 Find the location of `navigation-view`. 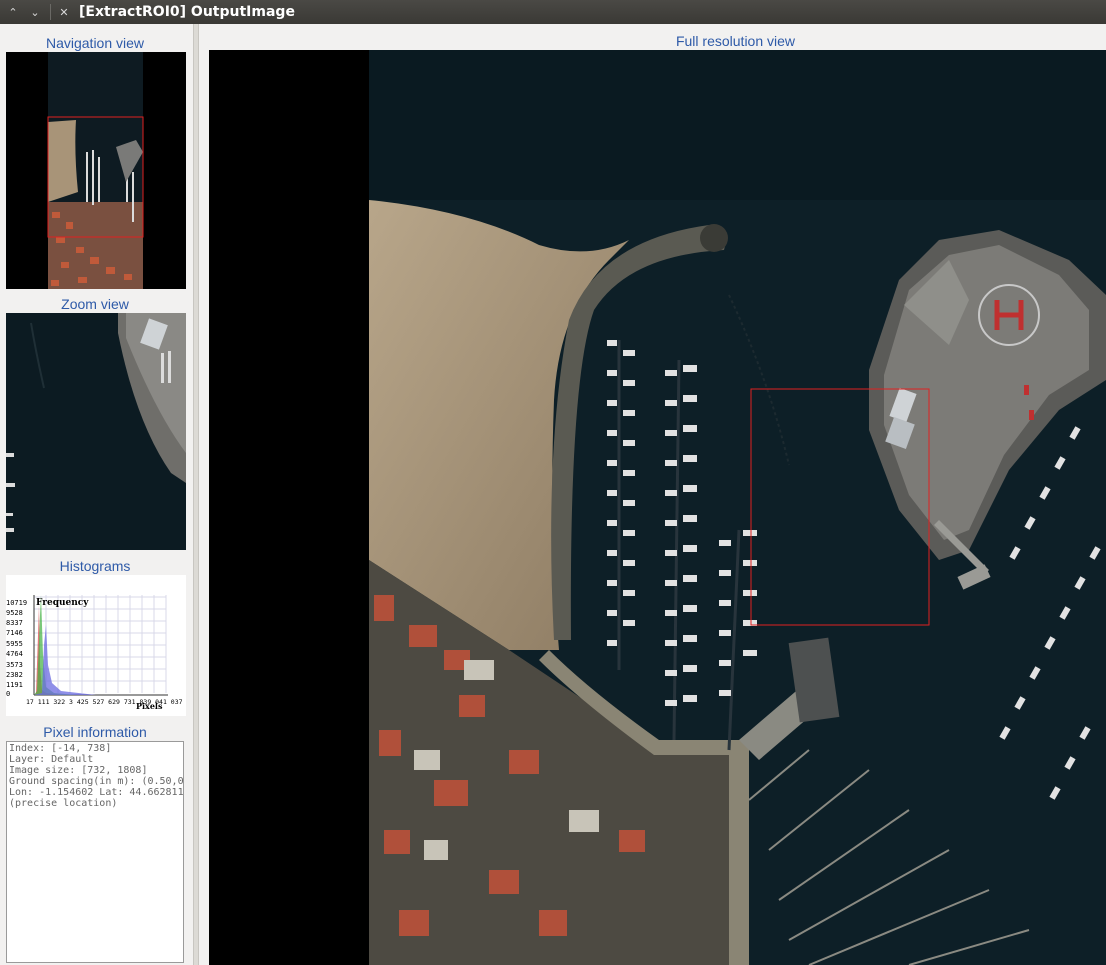

navigation-view is located at coordinates (96, 170).